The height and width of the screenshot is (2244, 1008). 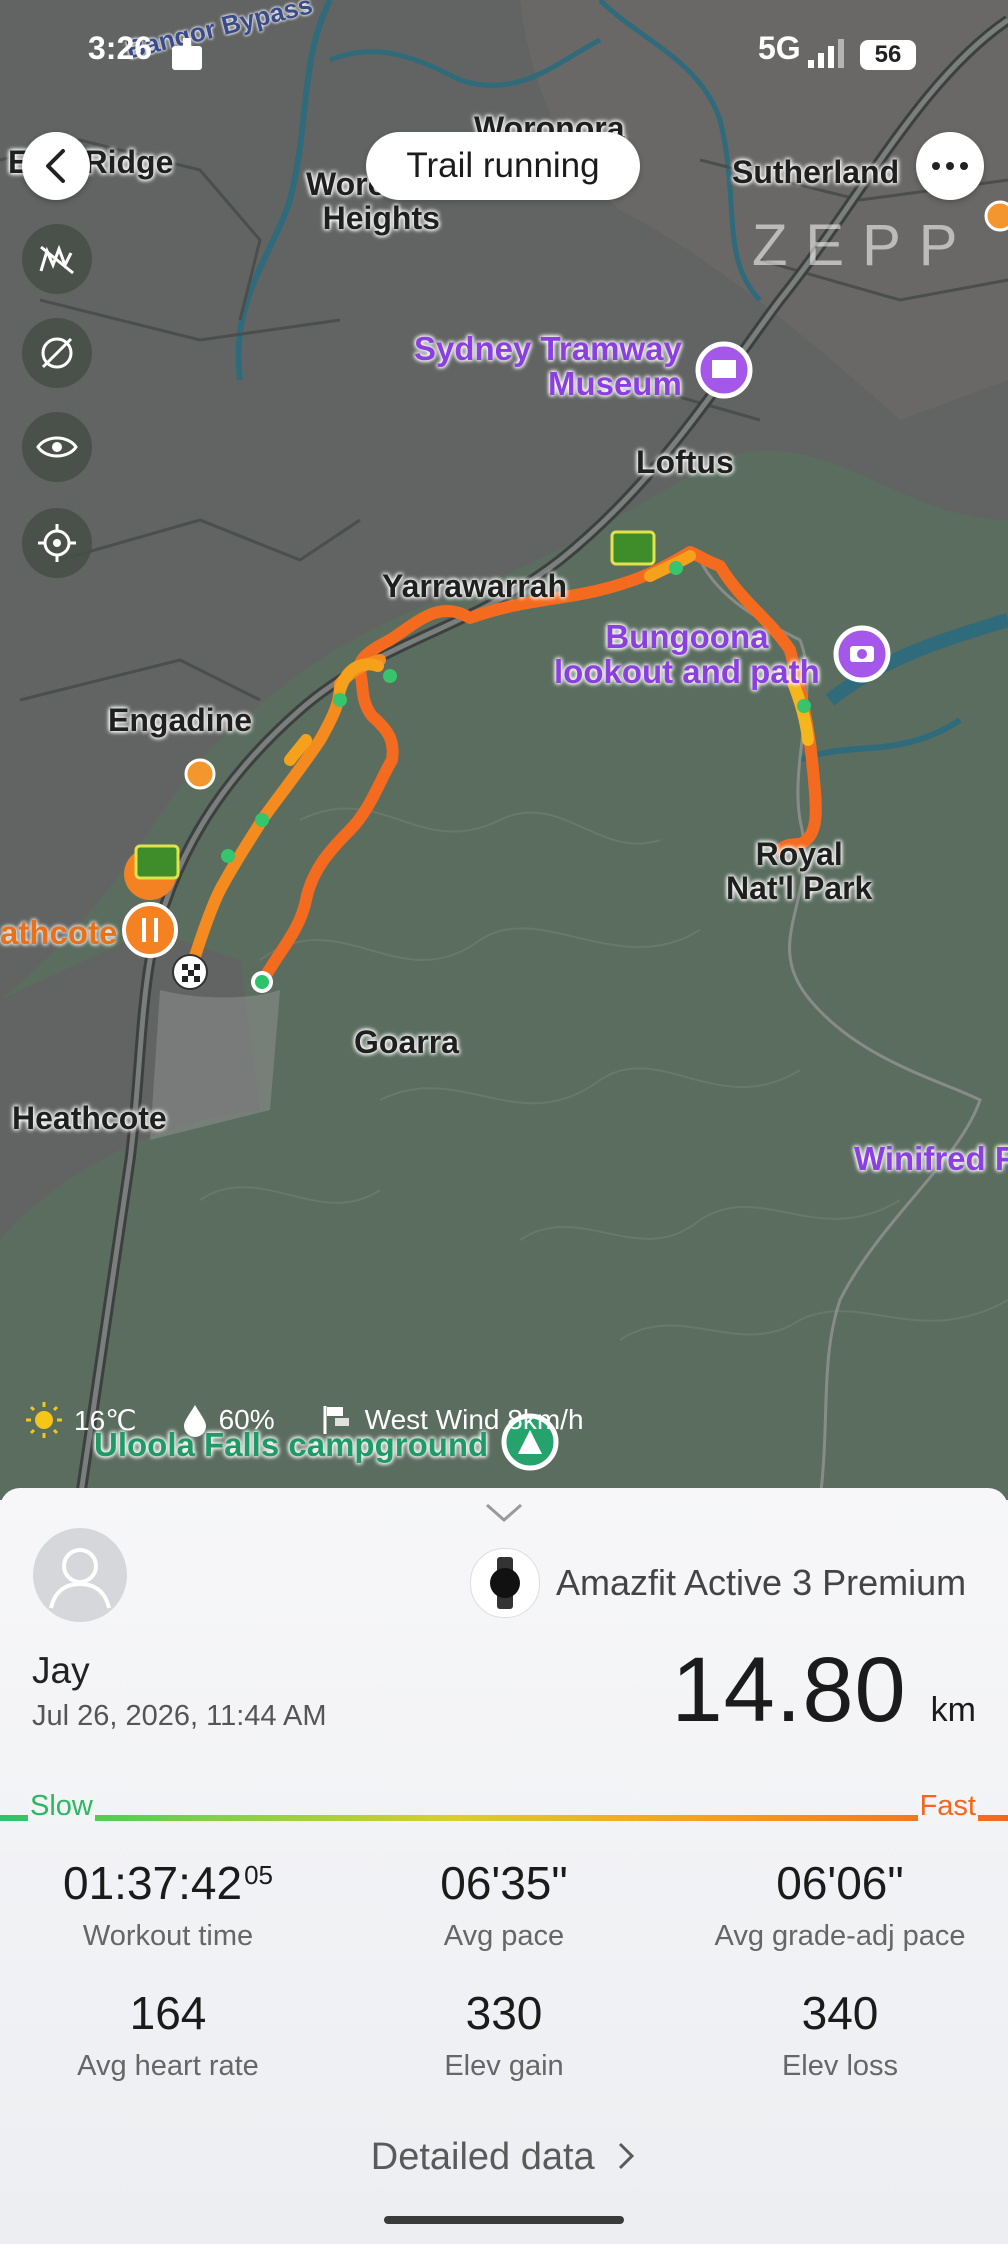 What do you see at coordinates (406, 1042) in the screenshot?
I see `map-label-goarra: Goarra` at bounding box center [406, 1042].